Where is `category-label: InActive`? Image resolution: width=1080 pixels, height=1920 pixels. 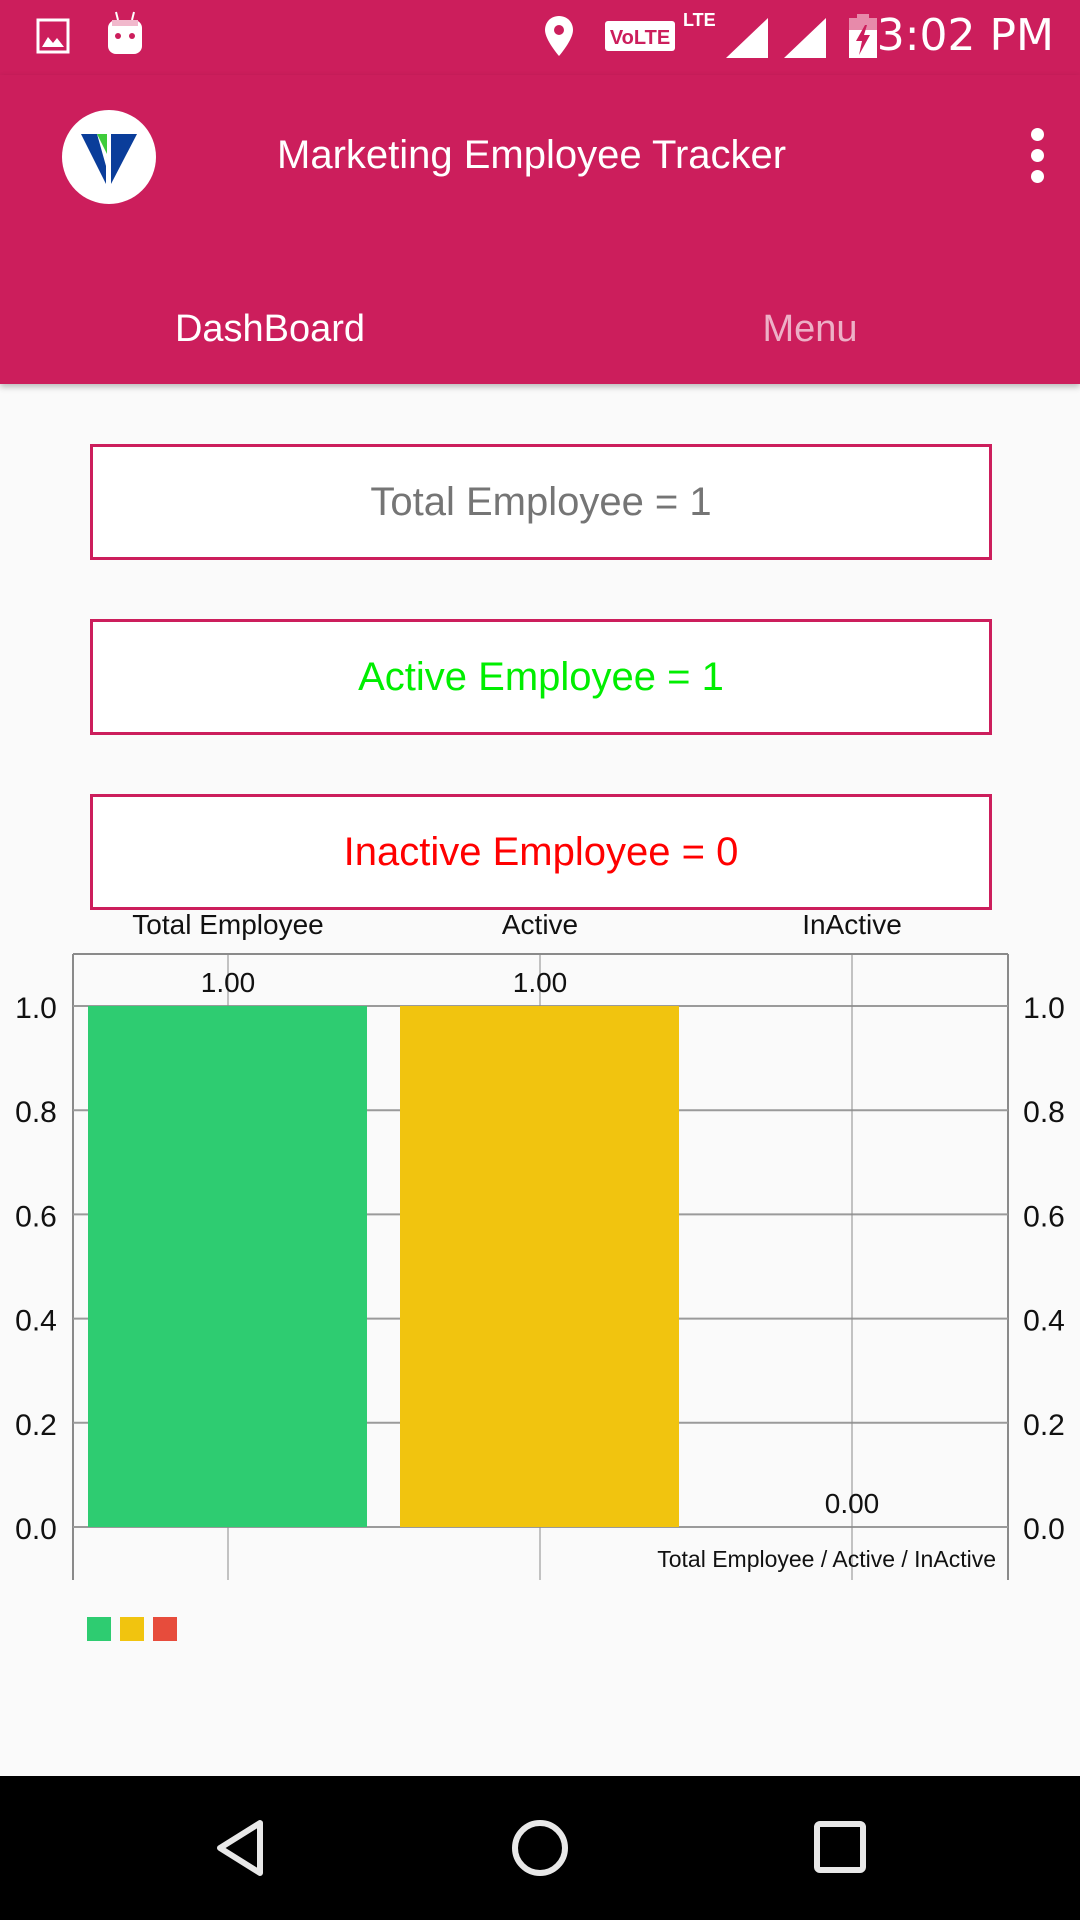
category-label: InActive is located at coordinates (852, 924).